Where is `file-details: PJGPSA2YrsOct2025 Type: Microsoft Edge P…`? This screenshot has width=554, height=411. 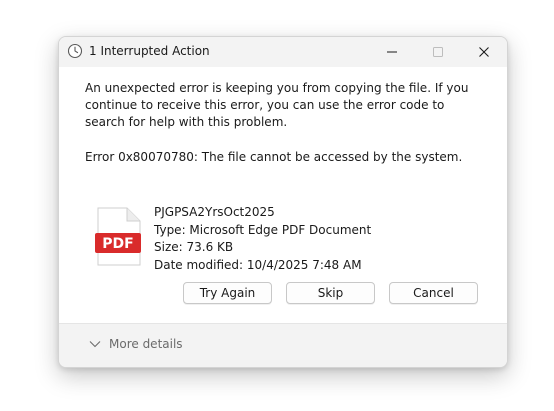
file-details: PJGPSA2YrsOct2025 Type: Microsoft Edge P… is located at coordinates (262, 239).